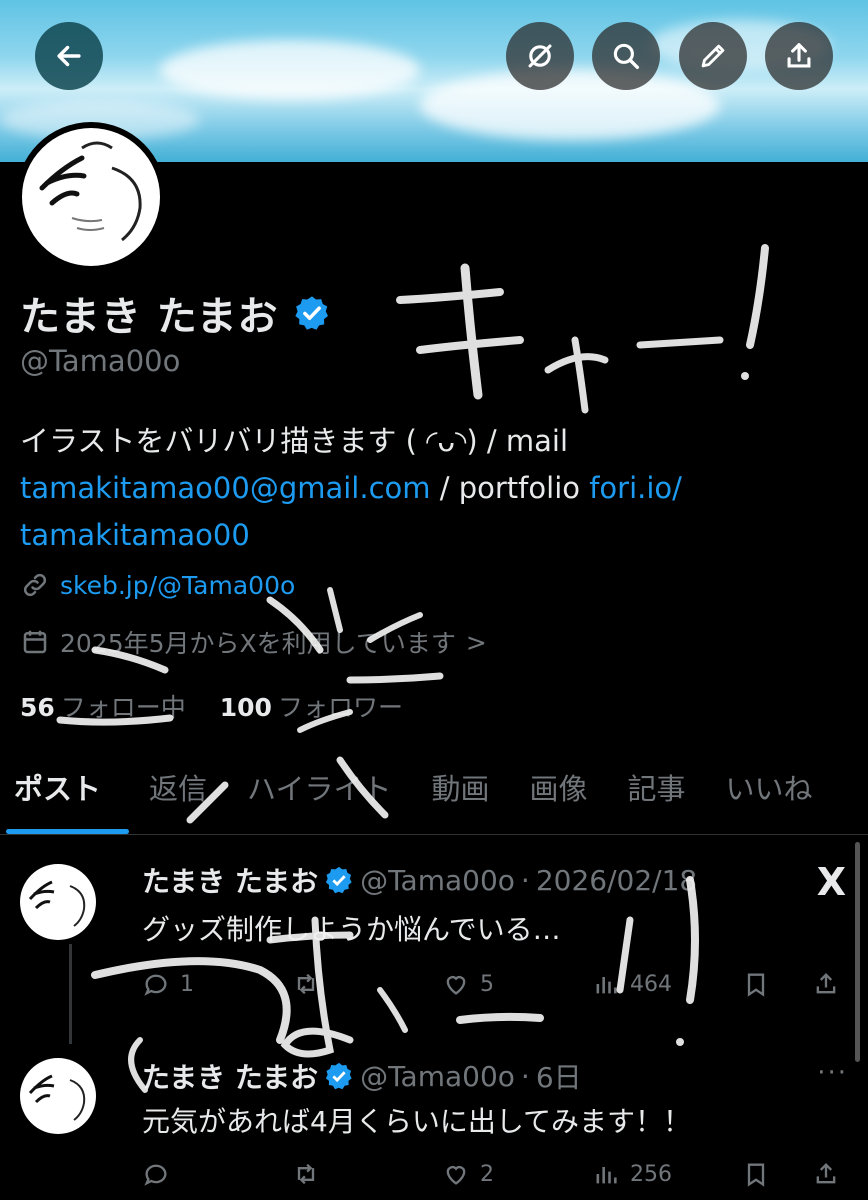 The image size is (868, 1200). I want to click on followers-count: 100, so click(245, 707).